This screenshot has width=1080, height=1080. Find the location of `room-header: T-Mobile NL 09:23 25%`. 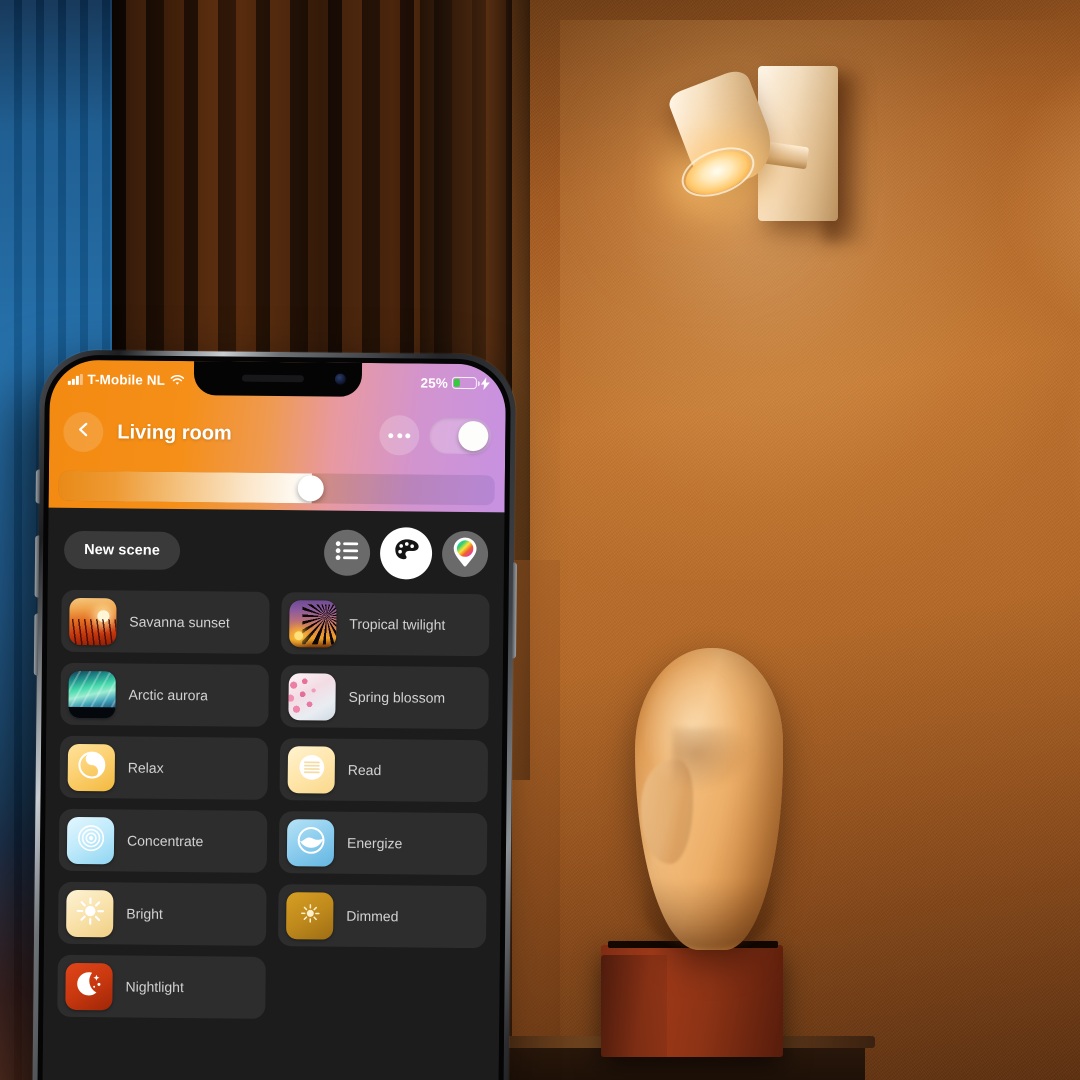

room-header: T-Mobile NL 09:23 25% is located at coordinates (277, 436).